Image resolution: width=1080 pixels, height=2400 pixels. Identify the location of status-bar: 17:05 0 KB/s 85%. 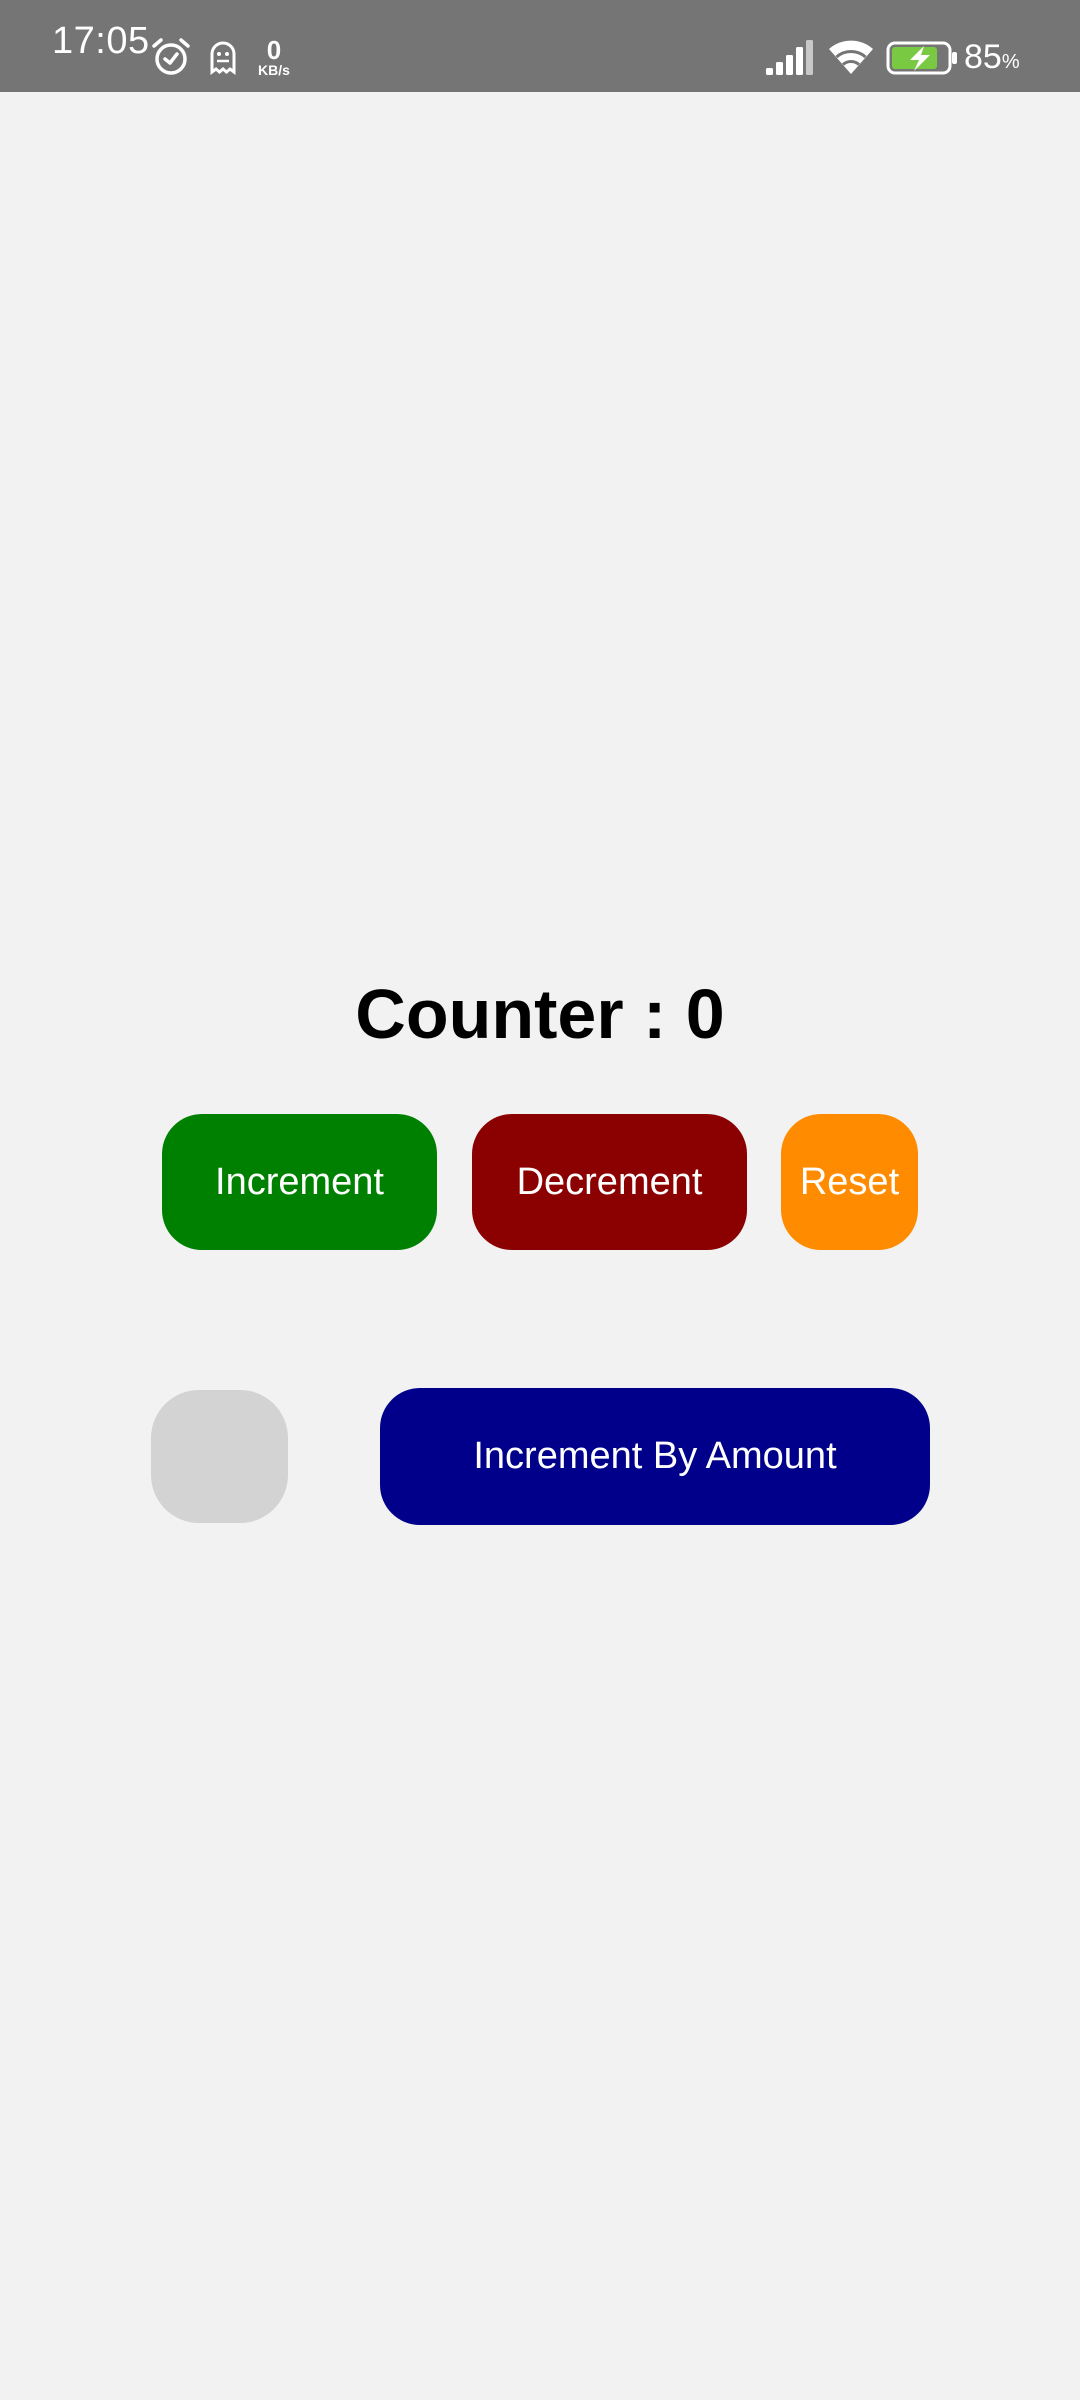
(540, 46).